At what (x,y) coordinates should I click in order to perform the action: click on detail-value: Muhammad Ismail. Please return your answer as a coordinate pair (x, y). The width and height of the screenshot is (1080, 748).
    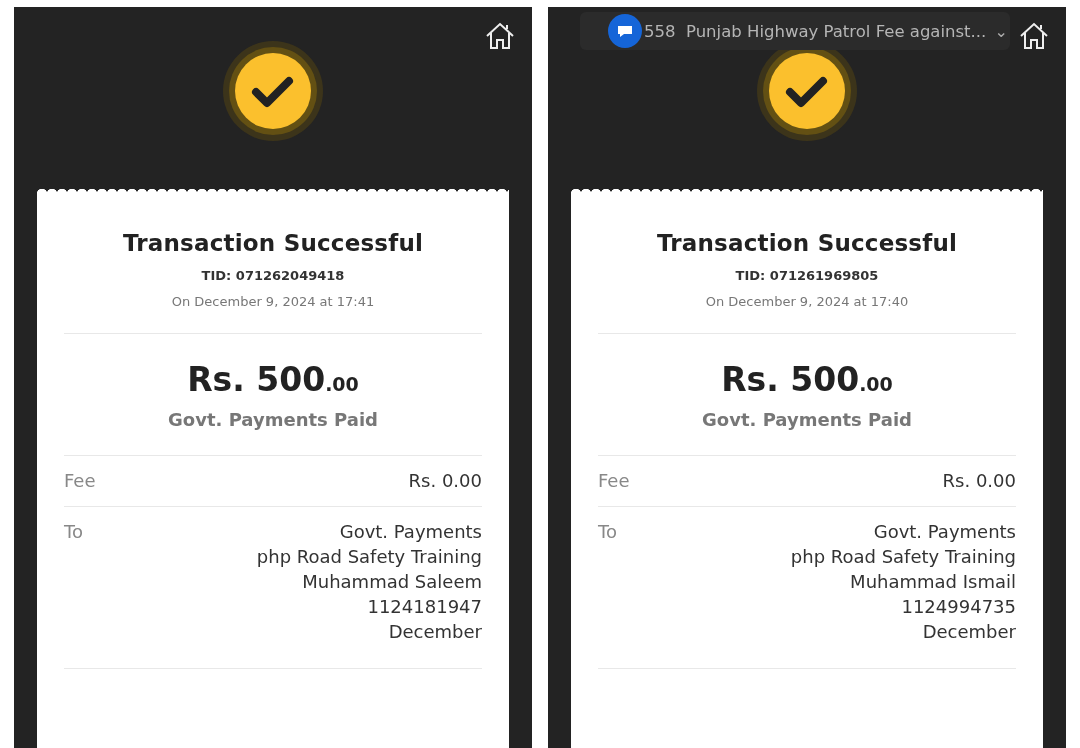
    Looking at the image, I should click on (933, 582).